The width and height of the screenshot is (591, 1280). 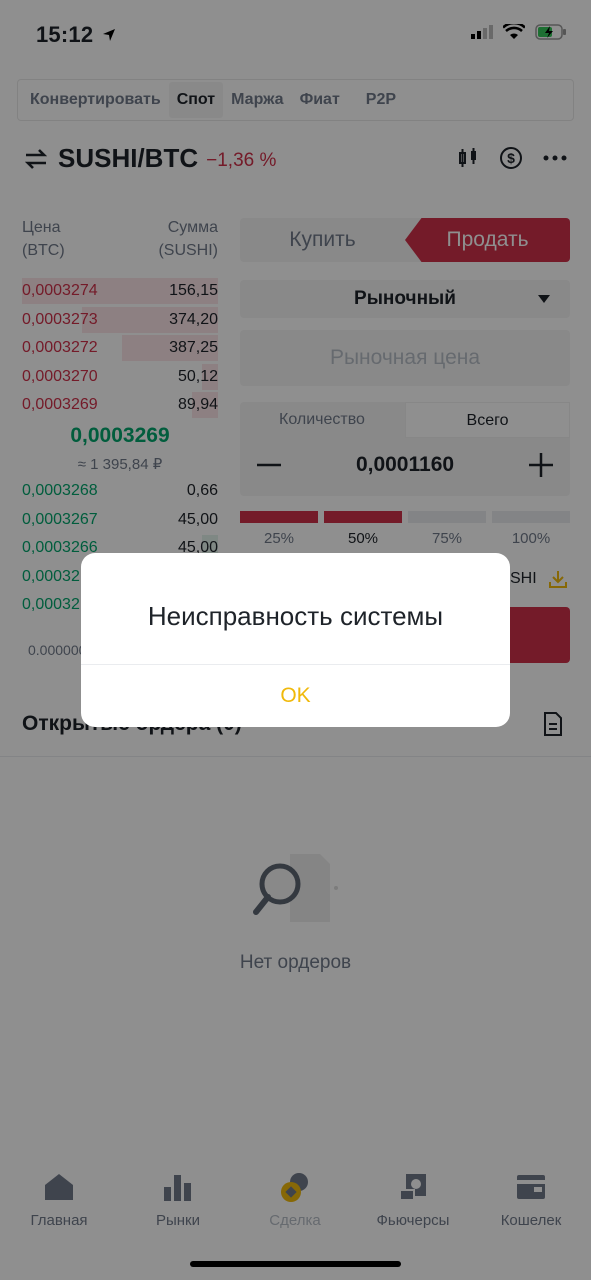 I want to click on home-indicator, so click(x=295, y=1264).